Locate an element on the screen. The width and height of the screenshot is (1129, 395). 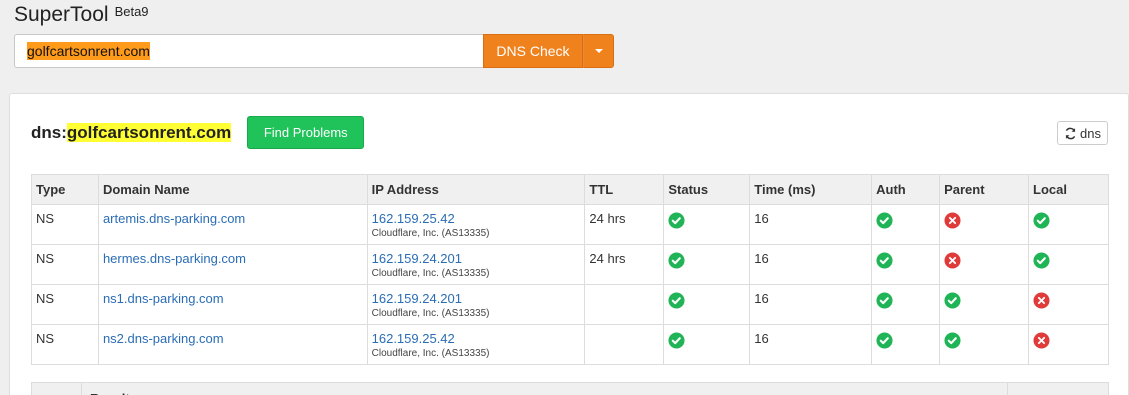
version-badge: Beta9 is located at coordinates (131, 11).